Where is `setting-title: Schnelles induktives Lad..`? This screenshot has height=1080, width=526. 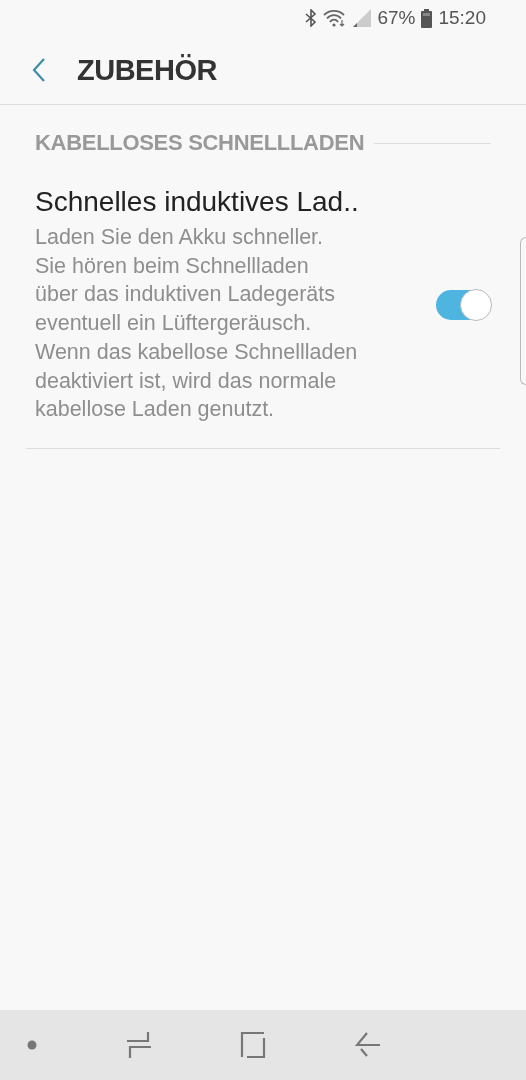 setting-title: Schnelles induktives Lad.. is located at coordinates (197, 202).